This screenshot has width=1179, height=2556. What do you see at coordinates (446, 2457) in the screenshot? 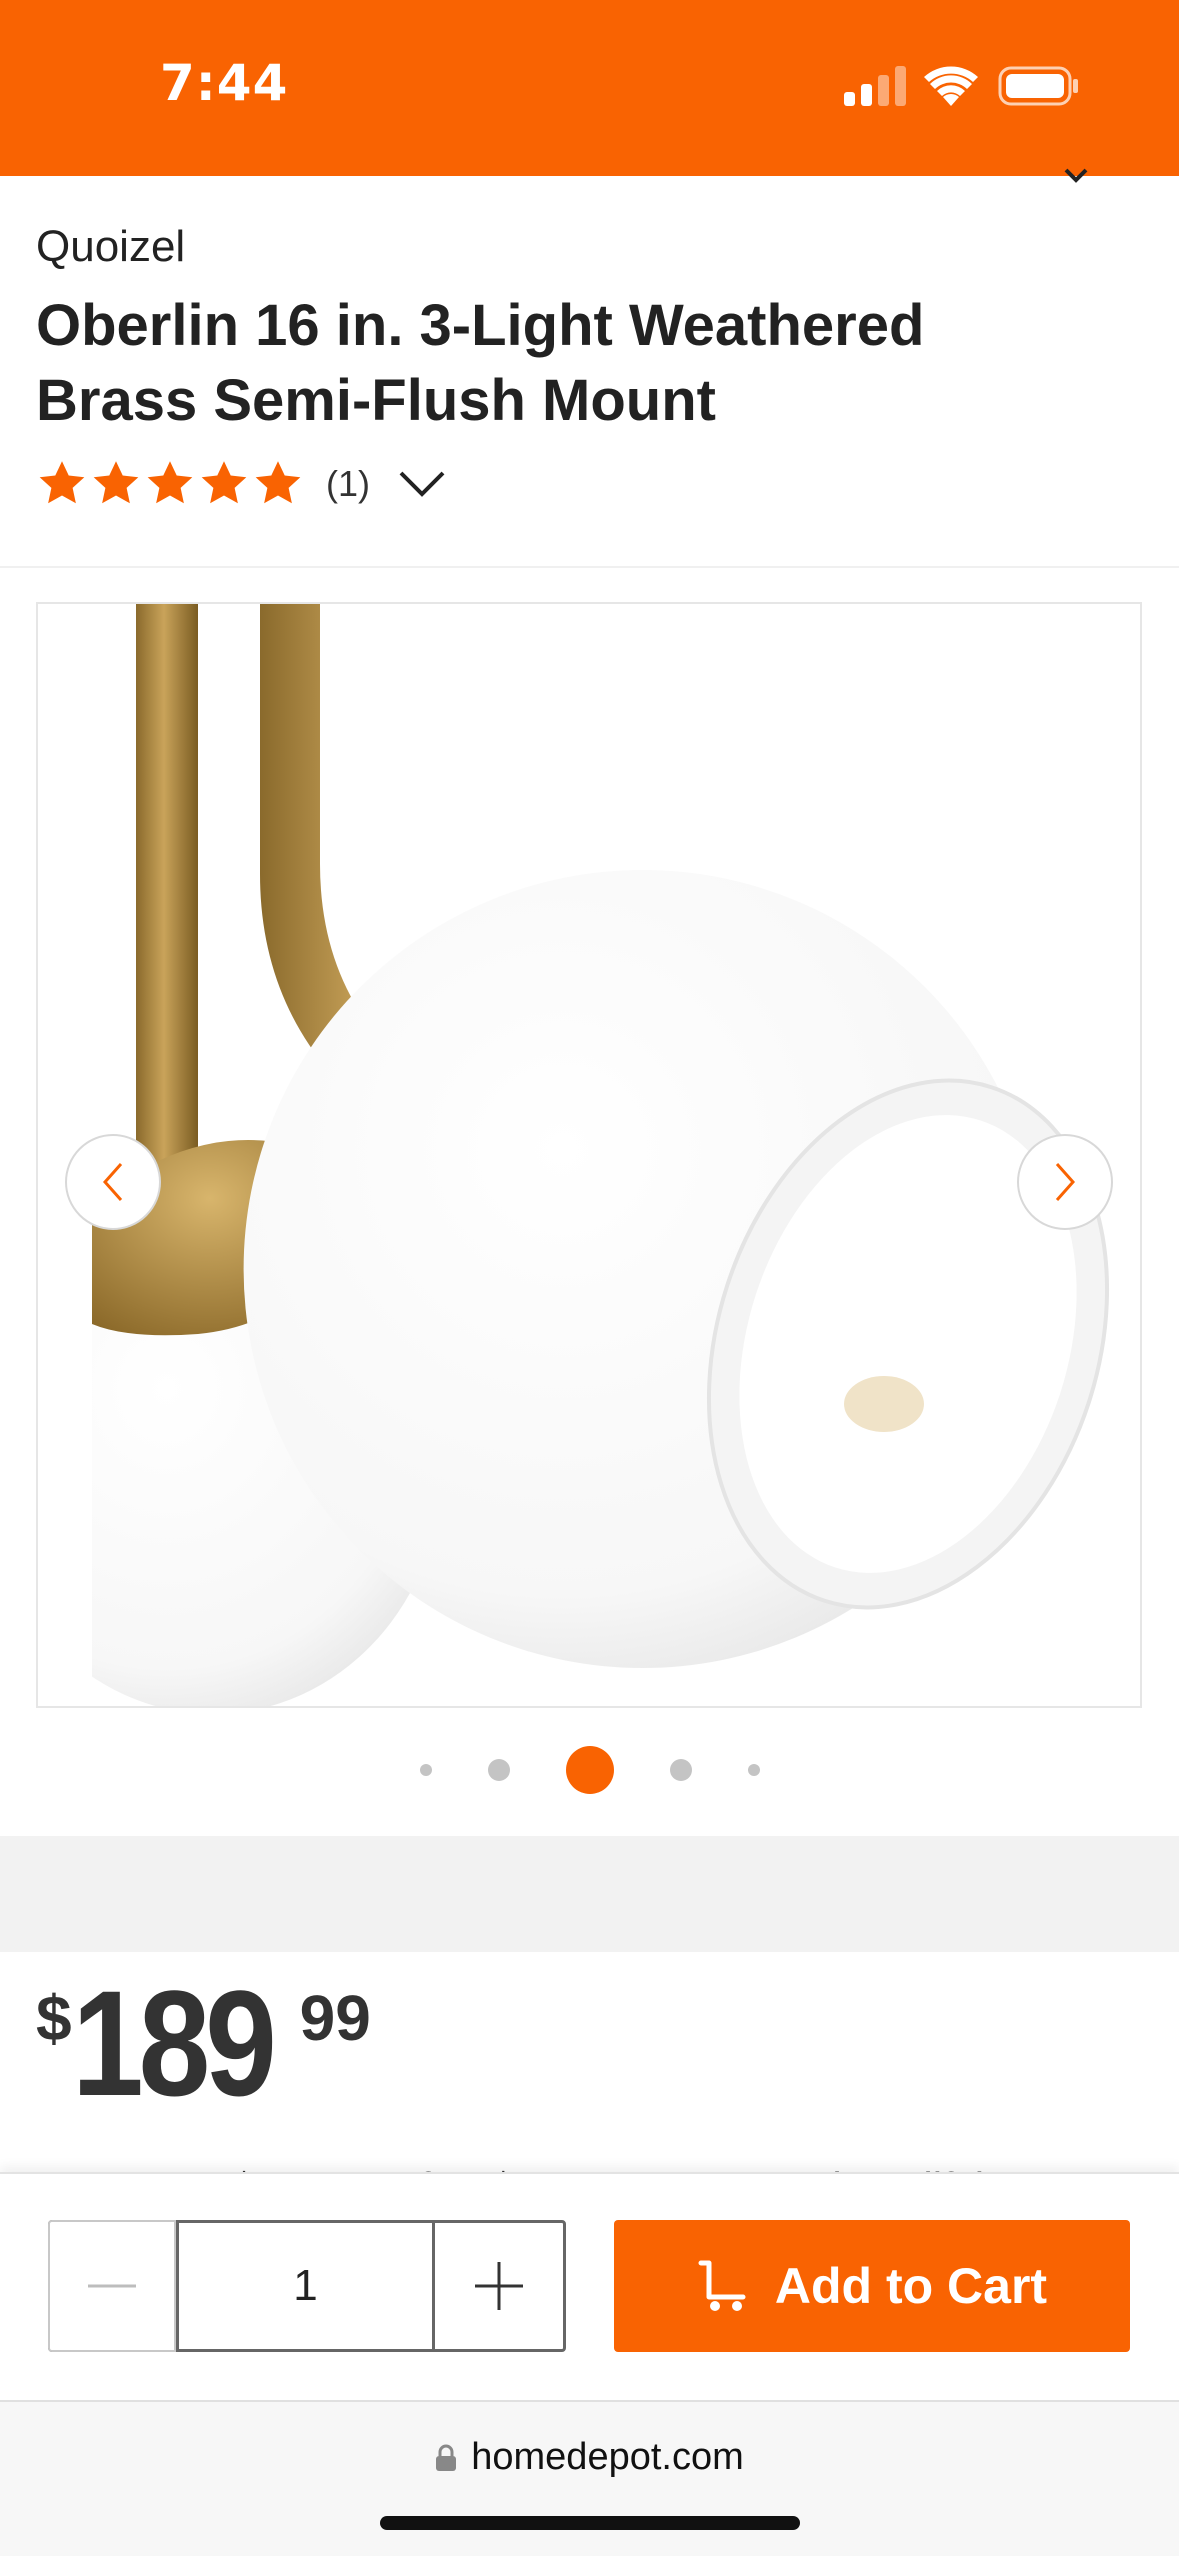
I see `lock-icon` at bounding box center [446, 2457].